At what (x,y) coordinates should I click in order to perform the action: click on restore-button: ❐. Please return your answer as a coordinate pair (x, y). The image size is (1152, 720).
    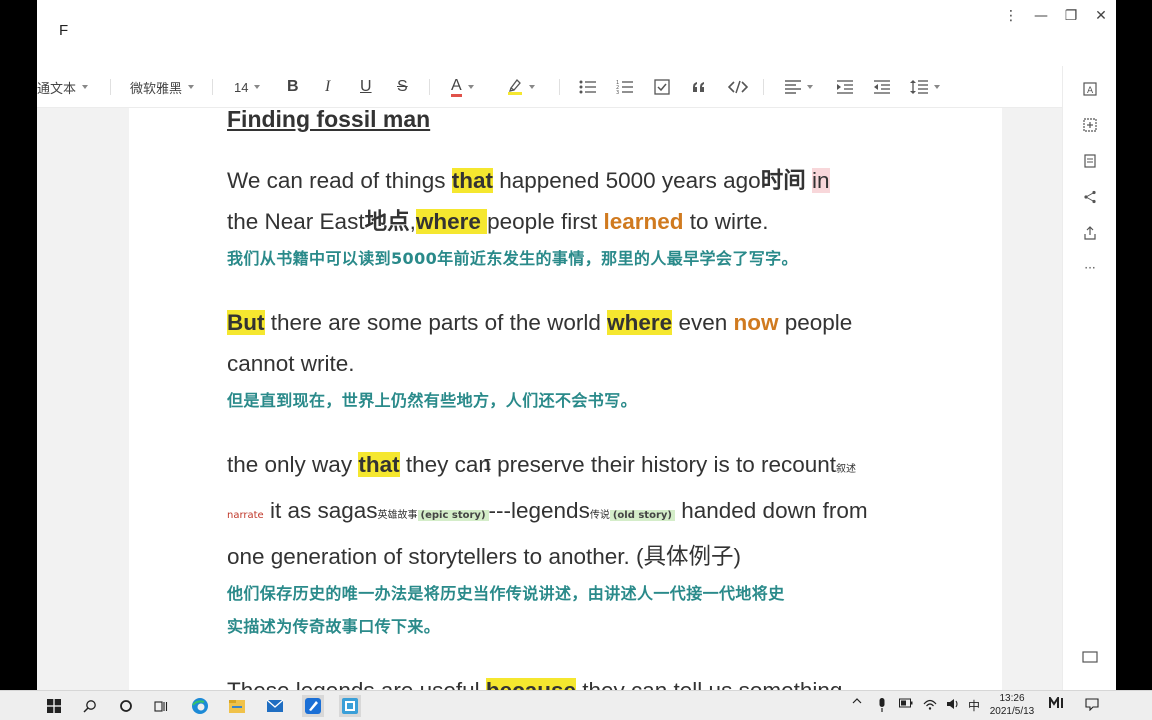
    Looking at the image, I should click on (1071, 16).